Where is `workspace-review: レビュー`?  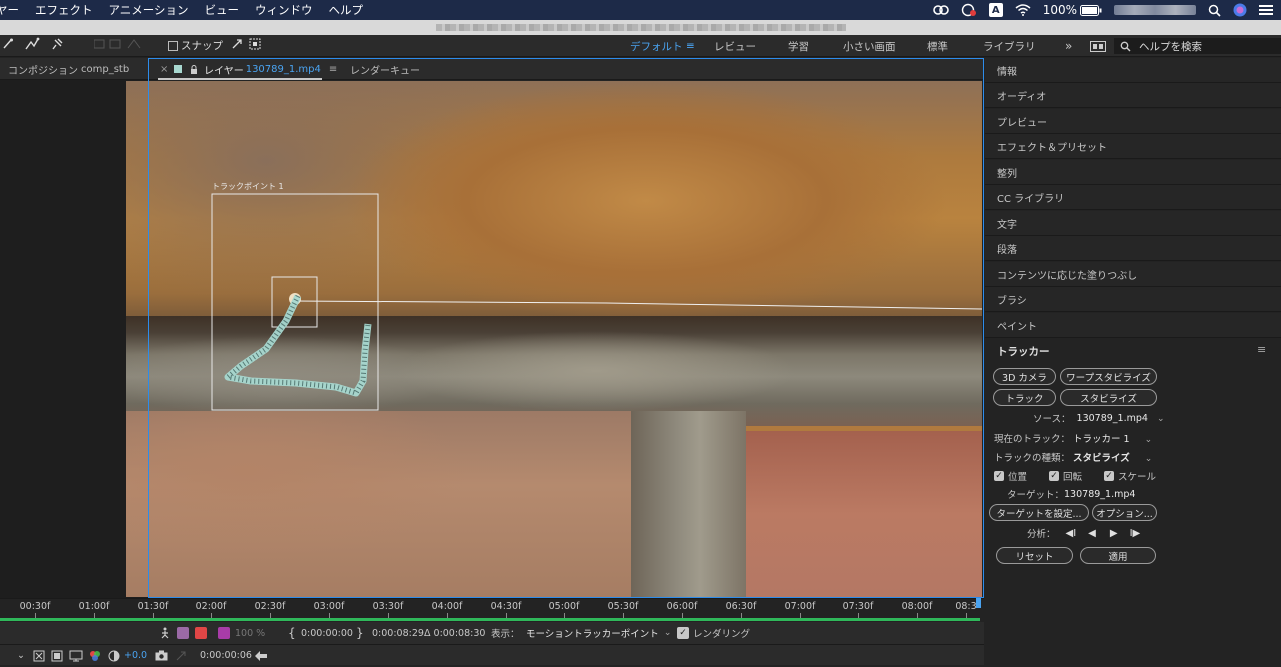 workspace-review: レビュー is located at coordinates (735, 46).